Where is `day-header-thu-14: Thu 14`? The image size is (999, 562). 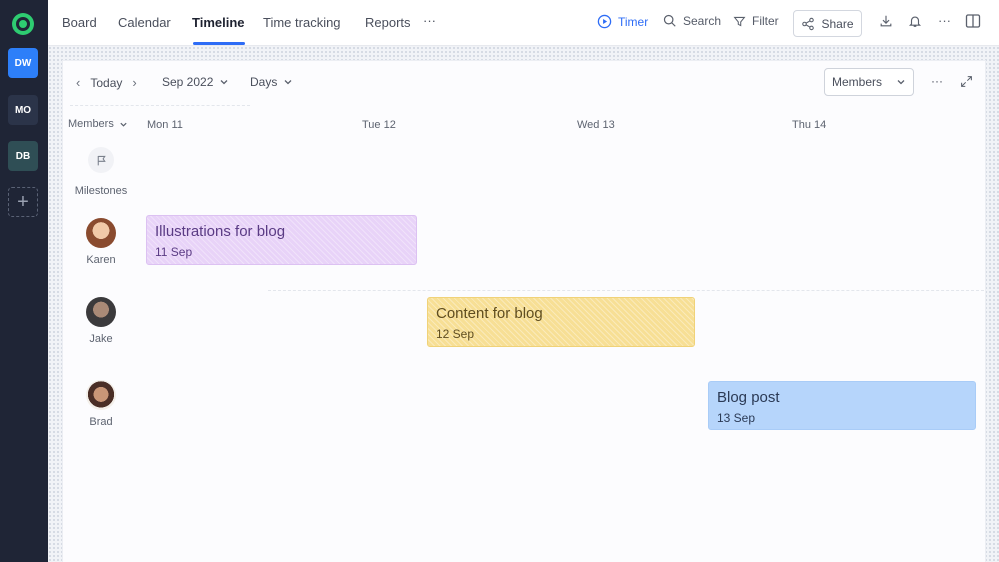 day-header-thu-14: Thu 14 is located at coordinates (809, 125).